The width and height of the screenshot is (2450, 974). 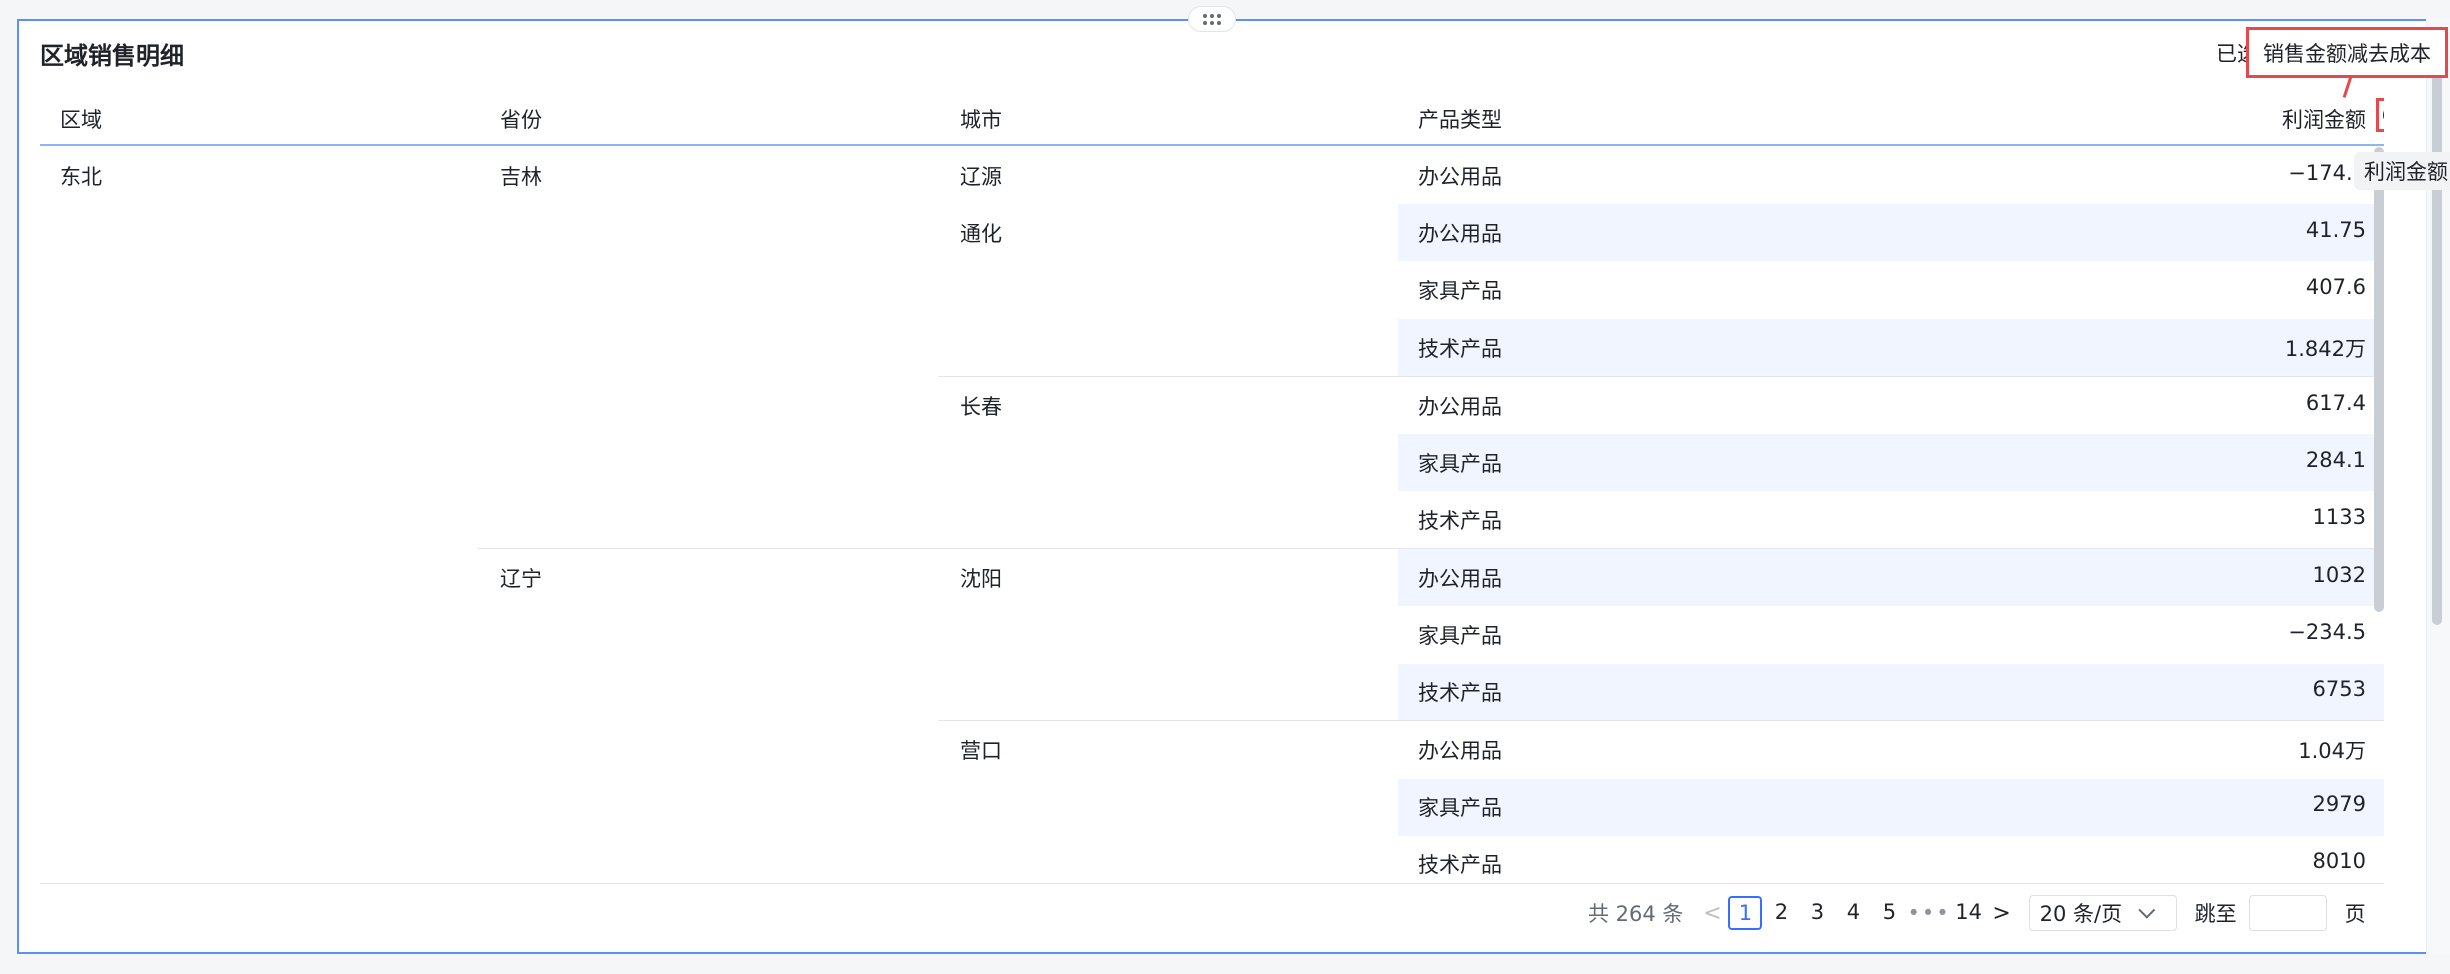 What do you see at coordinates (981, 751) in the screenshot?
I see `city-cell: 营口` at bounding box center [981, 751].